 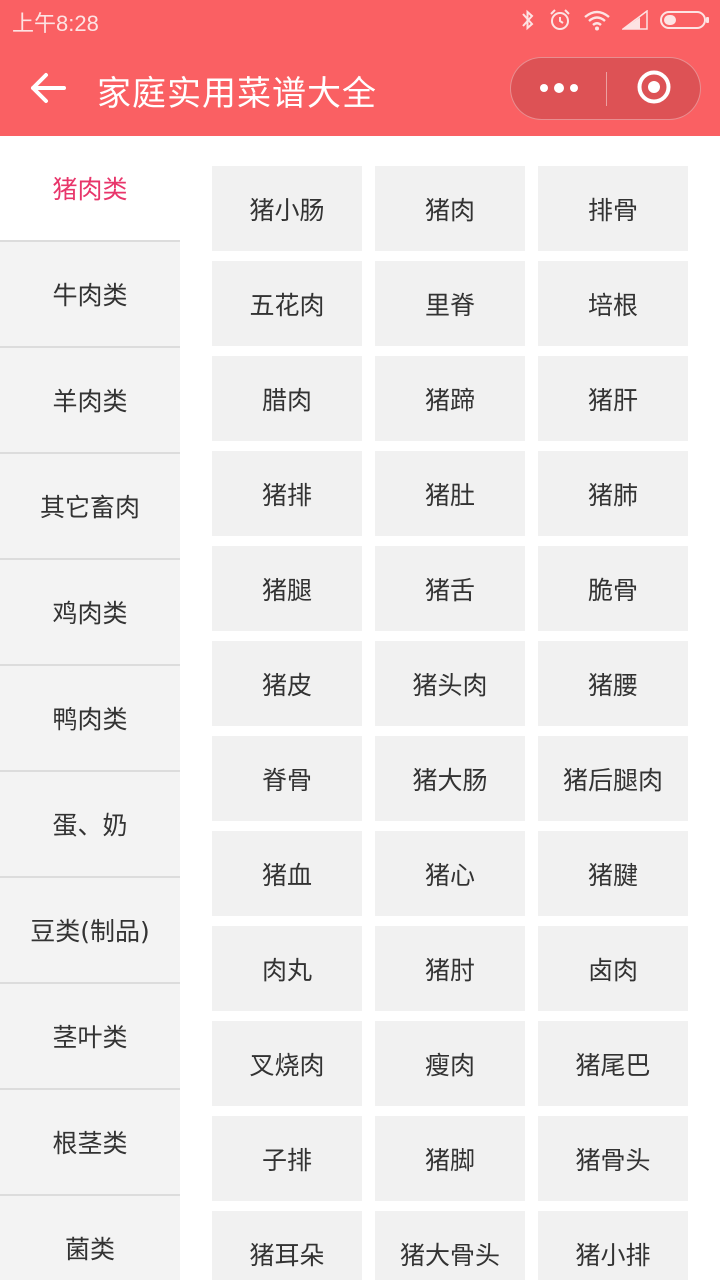 What do you see at coordinates (287, 1158) in the screenshot?
I see `ingredient-item: 子排` at bounding box center [287, 1158].